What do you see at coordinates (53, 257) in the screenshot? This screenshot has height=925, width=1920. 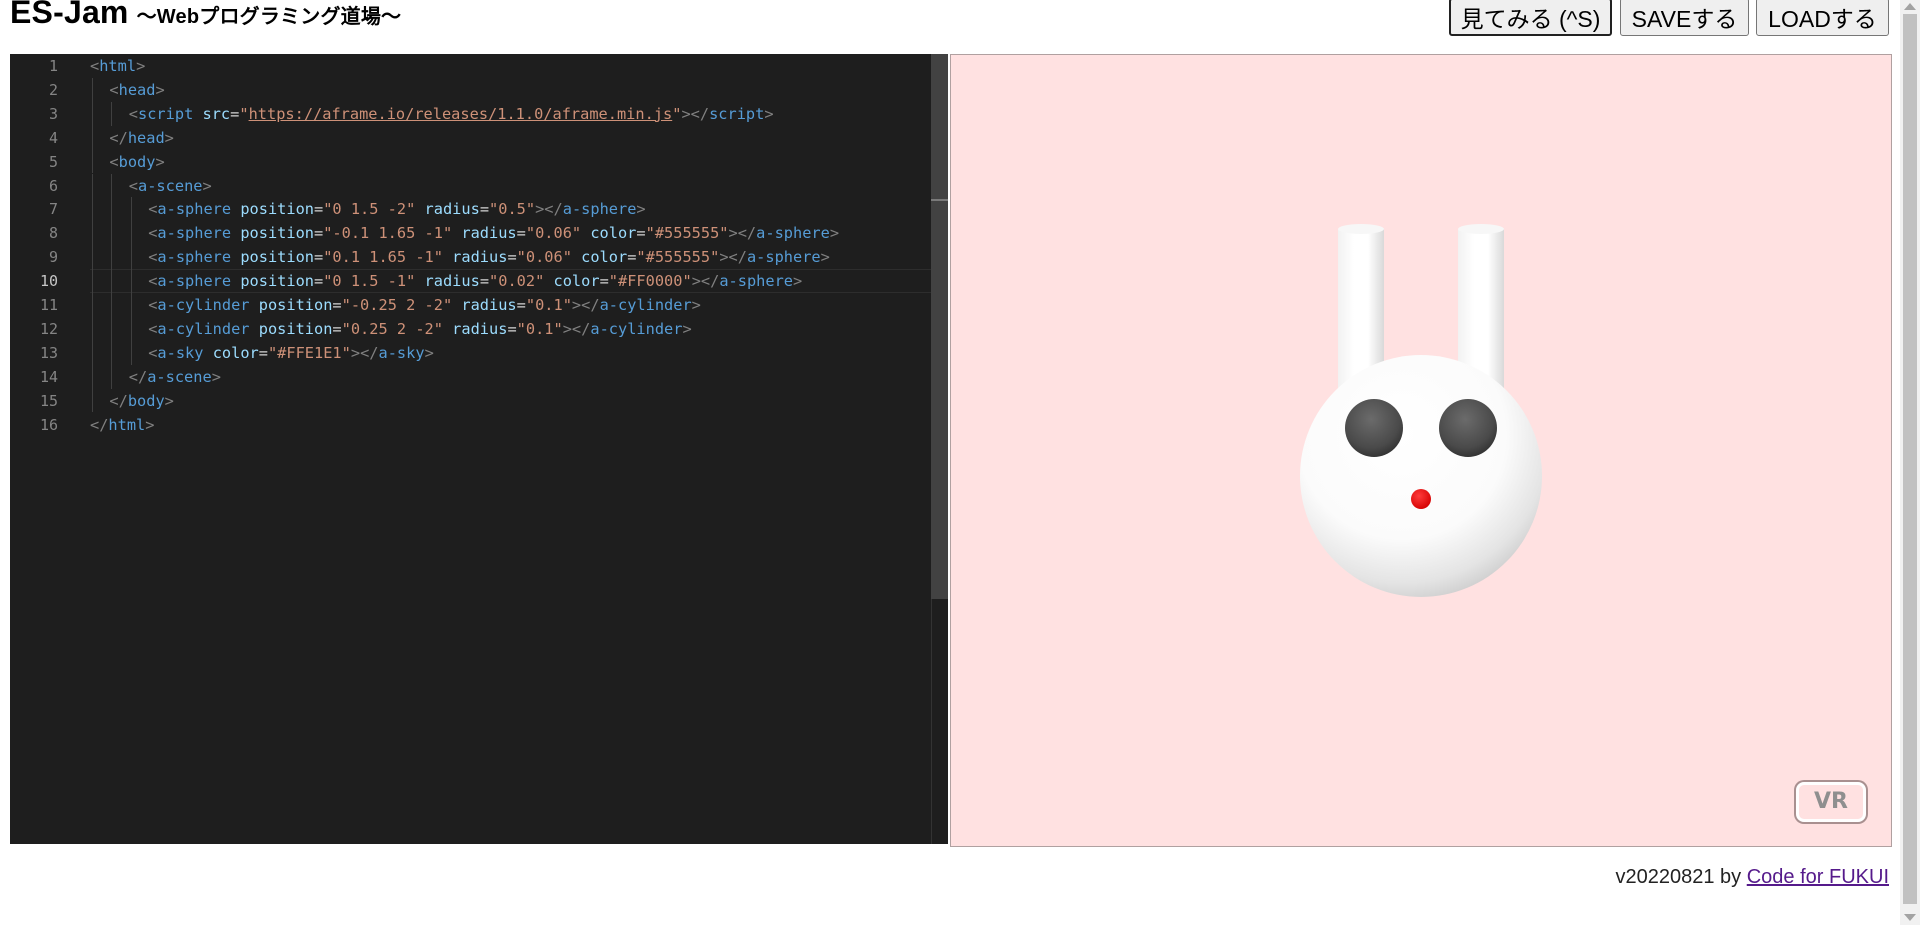 I see `line-number: 9` at bounding box center [53, 257].